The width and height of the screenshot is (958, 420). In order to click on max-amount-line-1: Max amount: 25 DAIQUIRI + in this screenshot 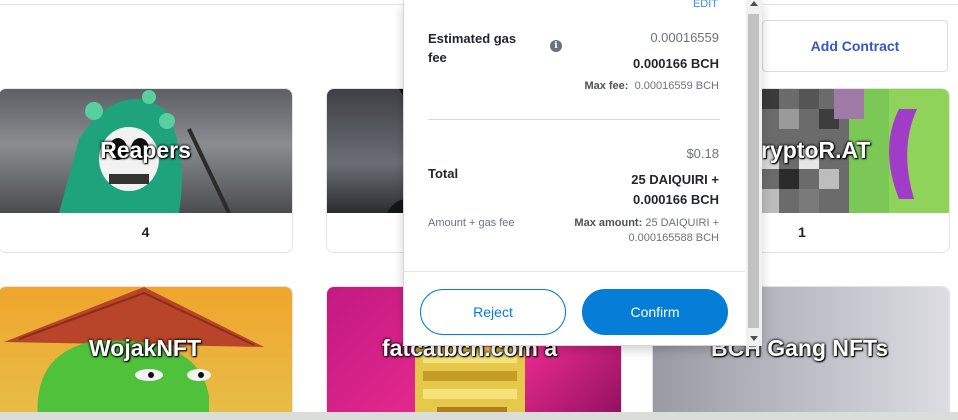, I will do `click(646, 223)`.